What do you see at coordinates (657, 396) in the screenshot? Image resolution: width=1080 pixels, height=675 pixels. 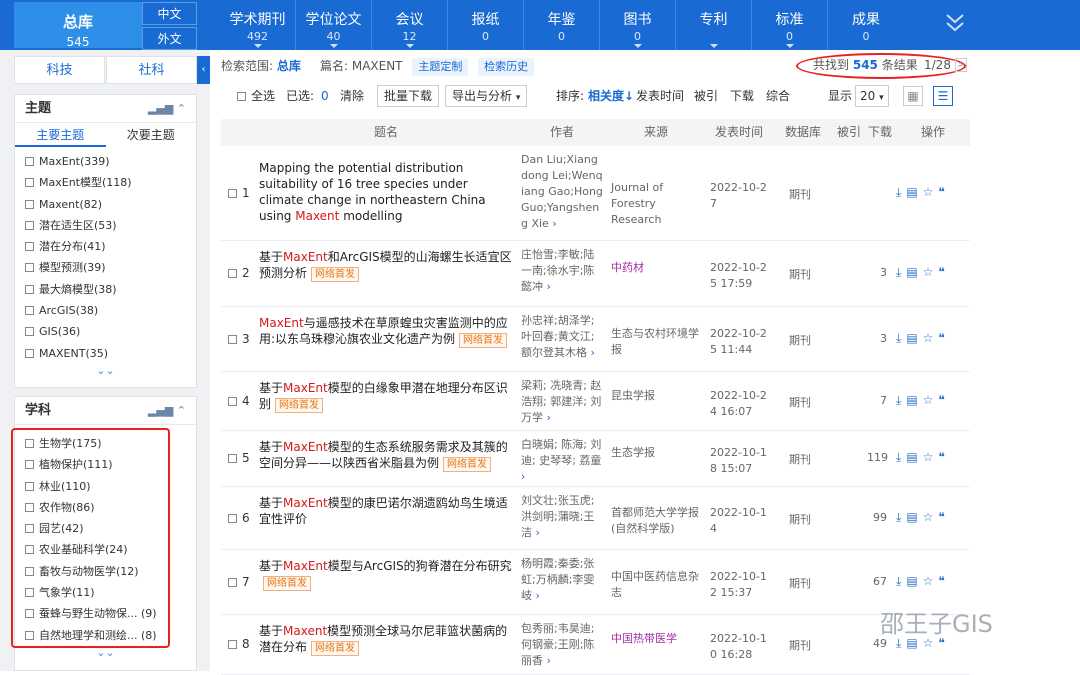 I see `source-link: 昆虫学报` at bounding box center [657, 396].